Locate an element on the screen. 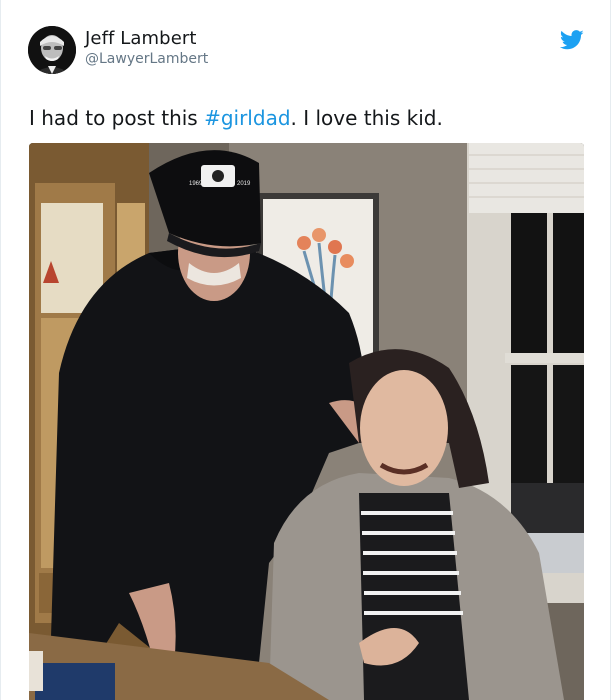  twitter-bird-icon is located at coordinates (572, 40).